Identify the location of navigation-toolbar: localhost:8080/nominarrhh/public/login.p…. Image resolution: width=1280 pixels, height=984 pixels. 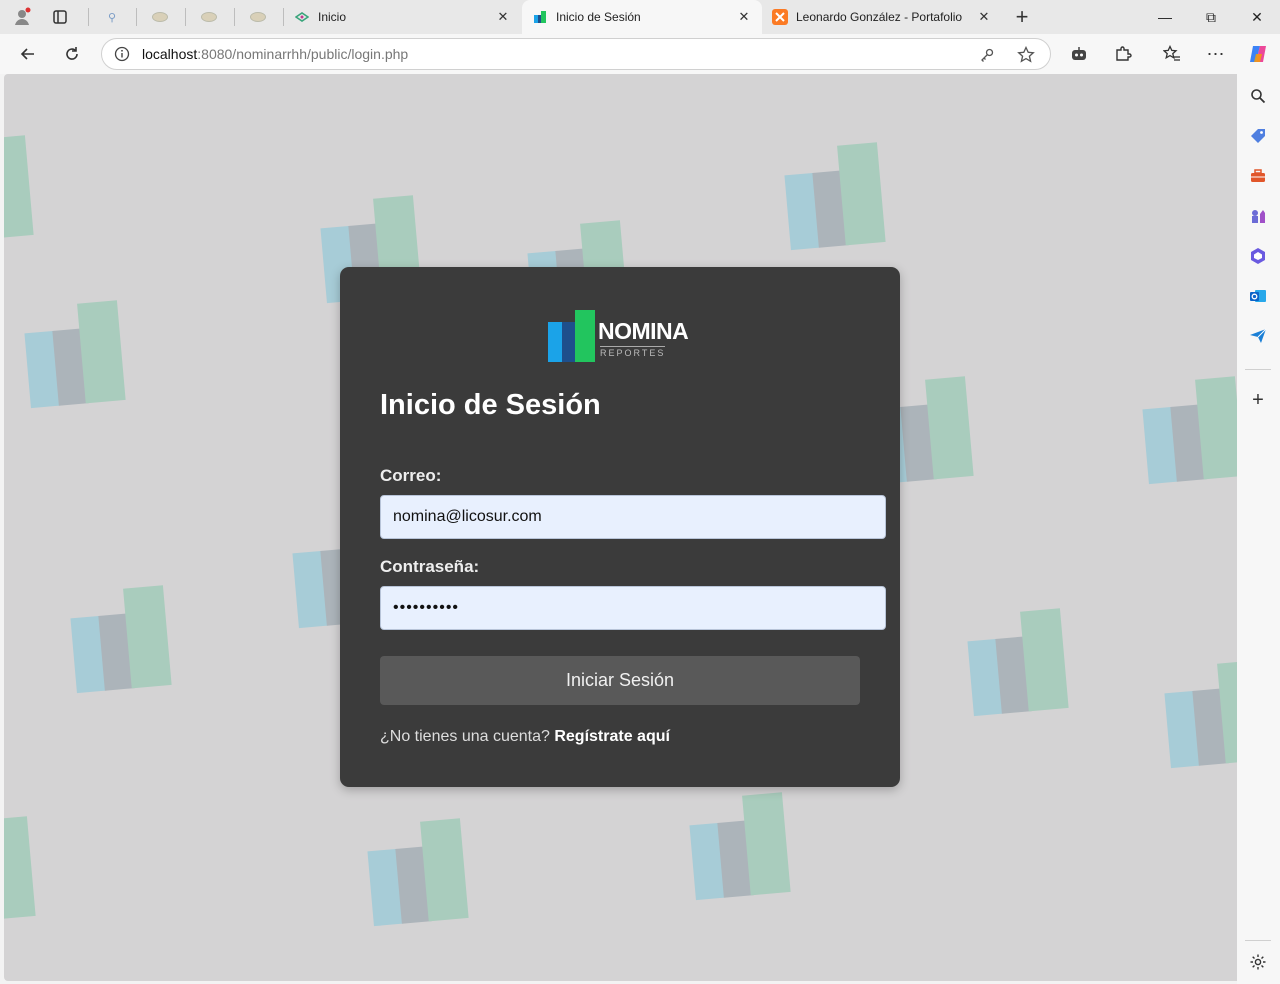
(640, 54).